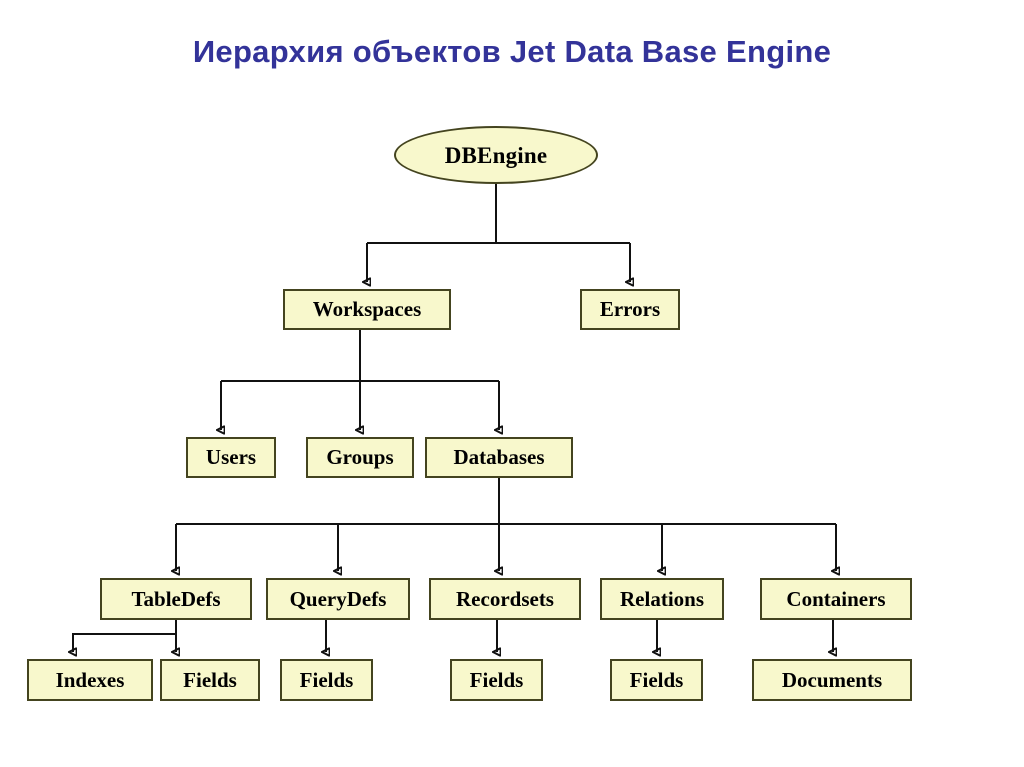  I want to click on node-fields-recordsets: Fields, so click(496, 680).